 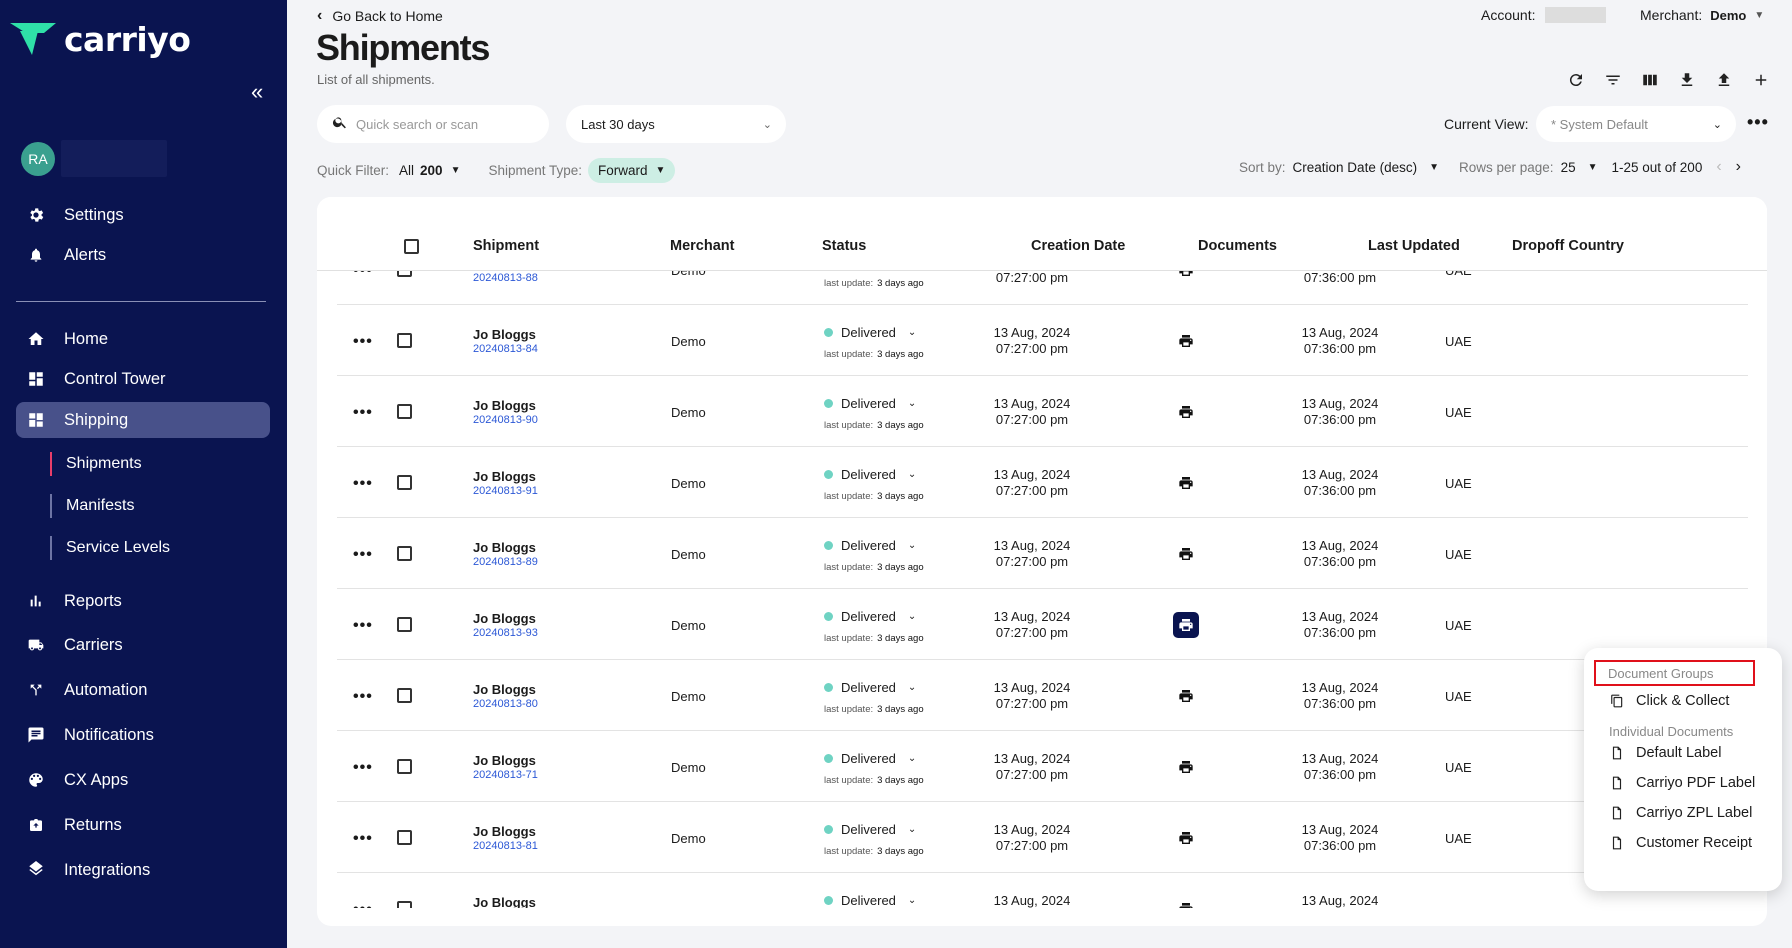 I want to click on caret-down-icon: ▼, so click(x=456, y=170).